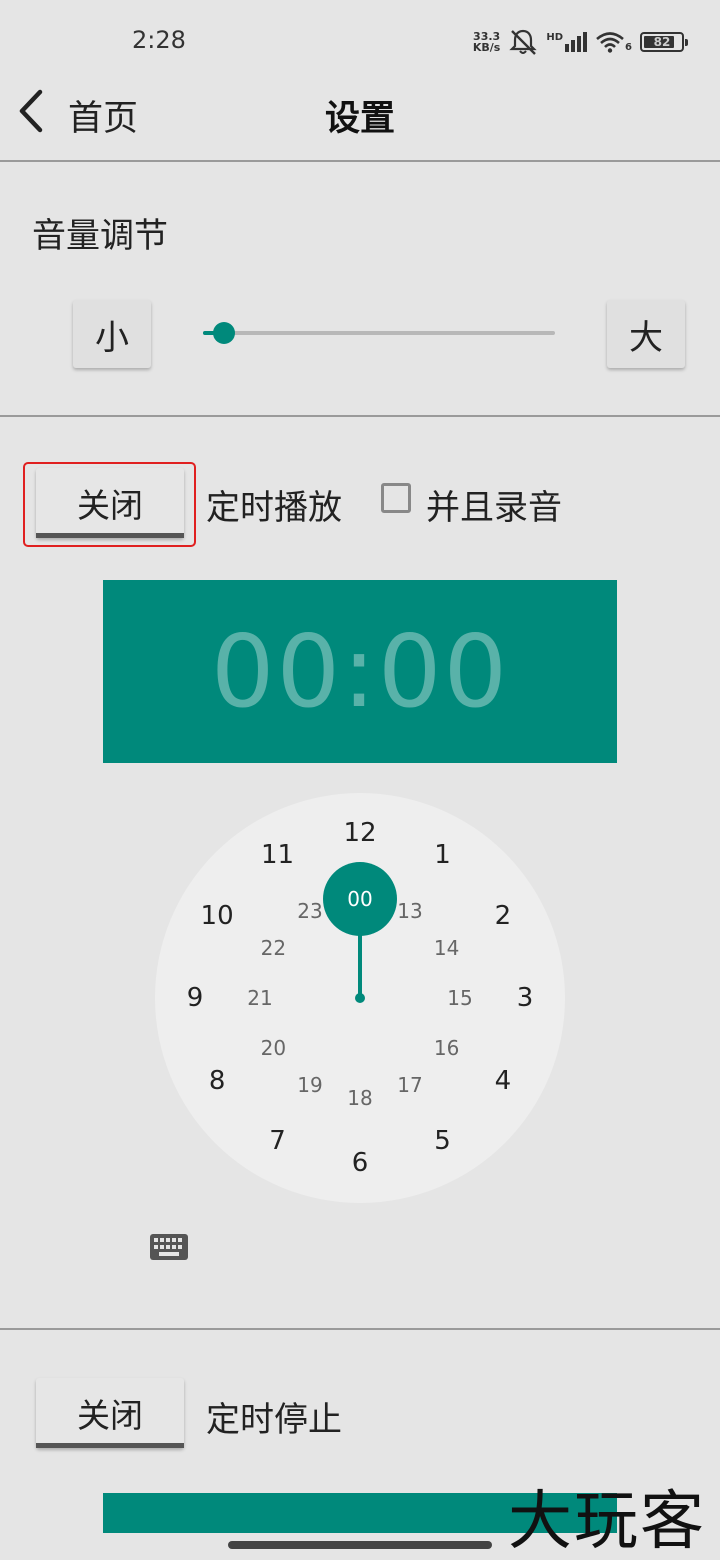 Image resolution: width=720 pixels, height=1560 pixels. Describe the element at coordinates (360, 1329) in the screenshot. I see `section-divider` at that location.